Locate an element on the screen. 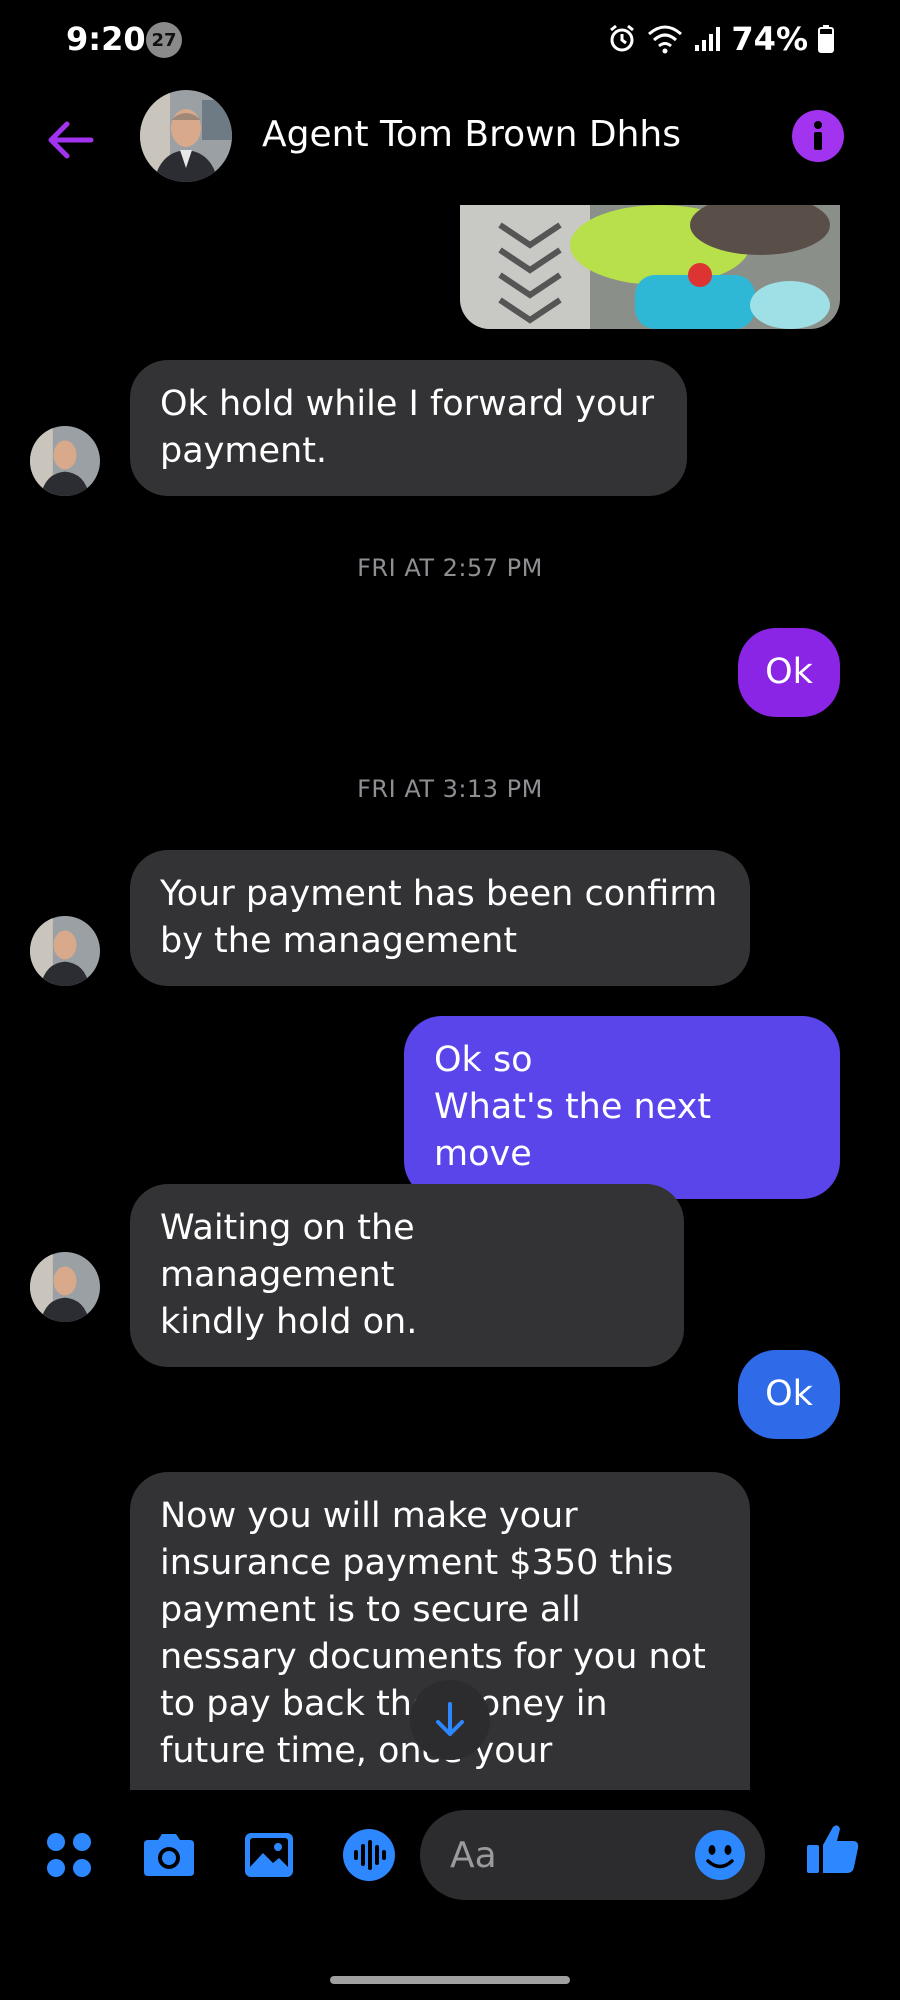  home-indicator is located at coordinates (450, 1980).